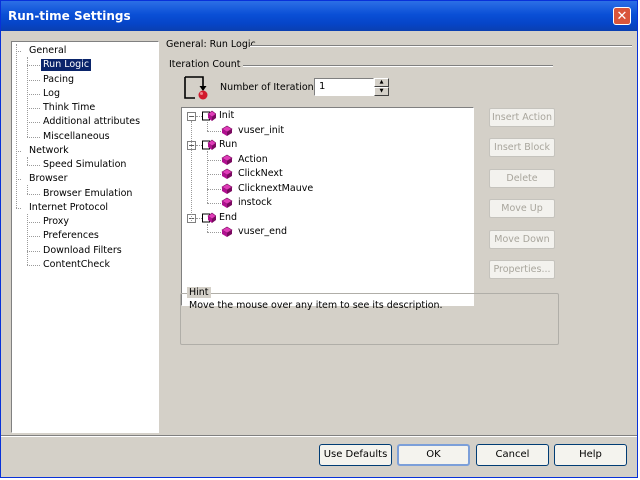 The image size is (640, 480). I want to click on settings-tree-item-internet-protocol: Internet Protocol, so click(68, 208).